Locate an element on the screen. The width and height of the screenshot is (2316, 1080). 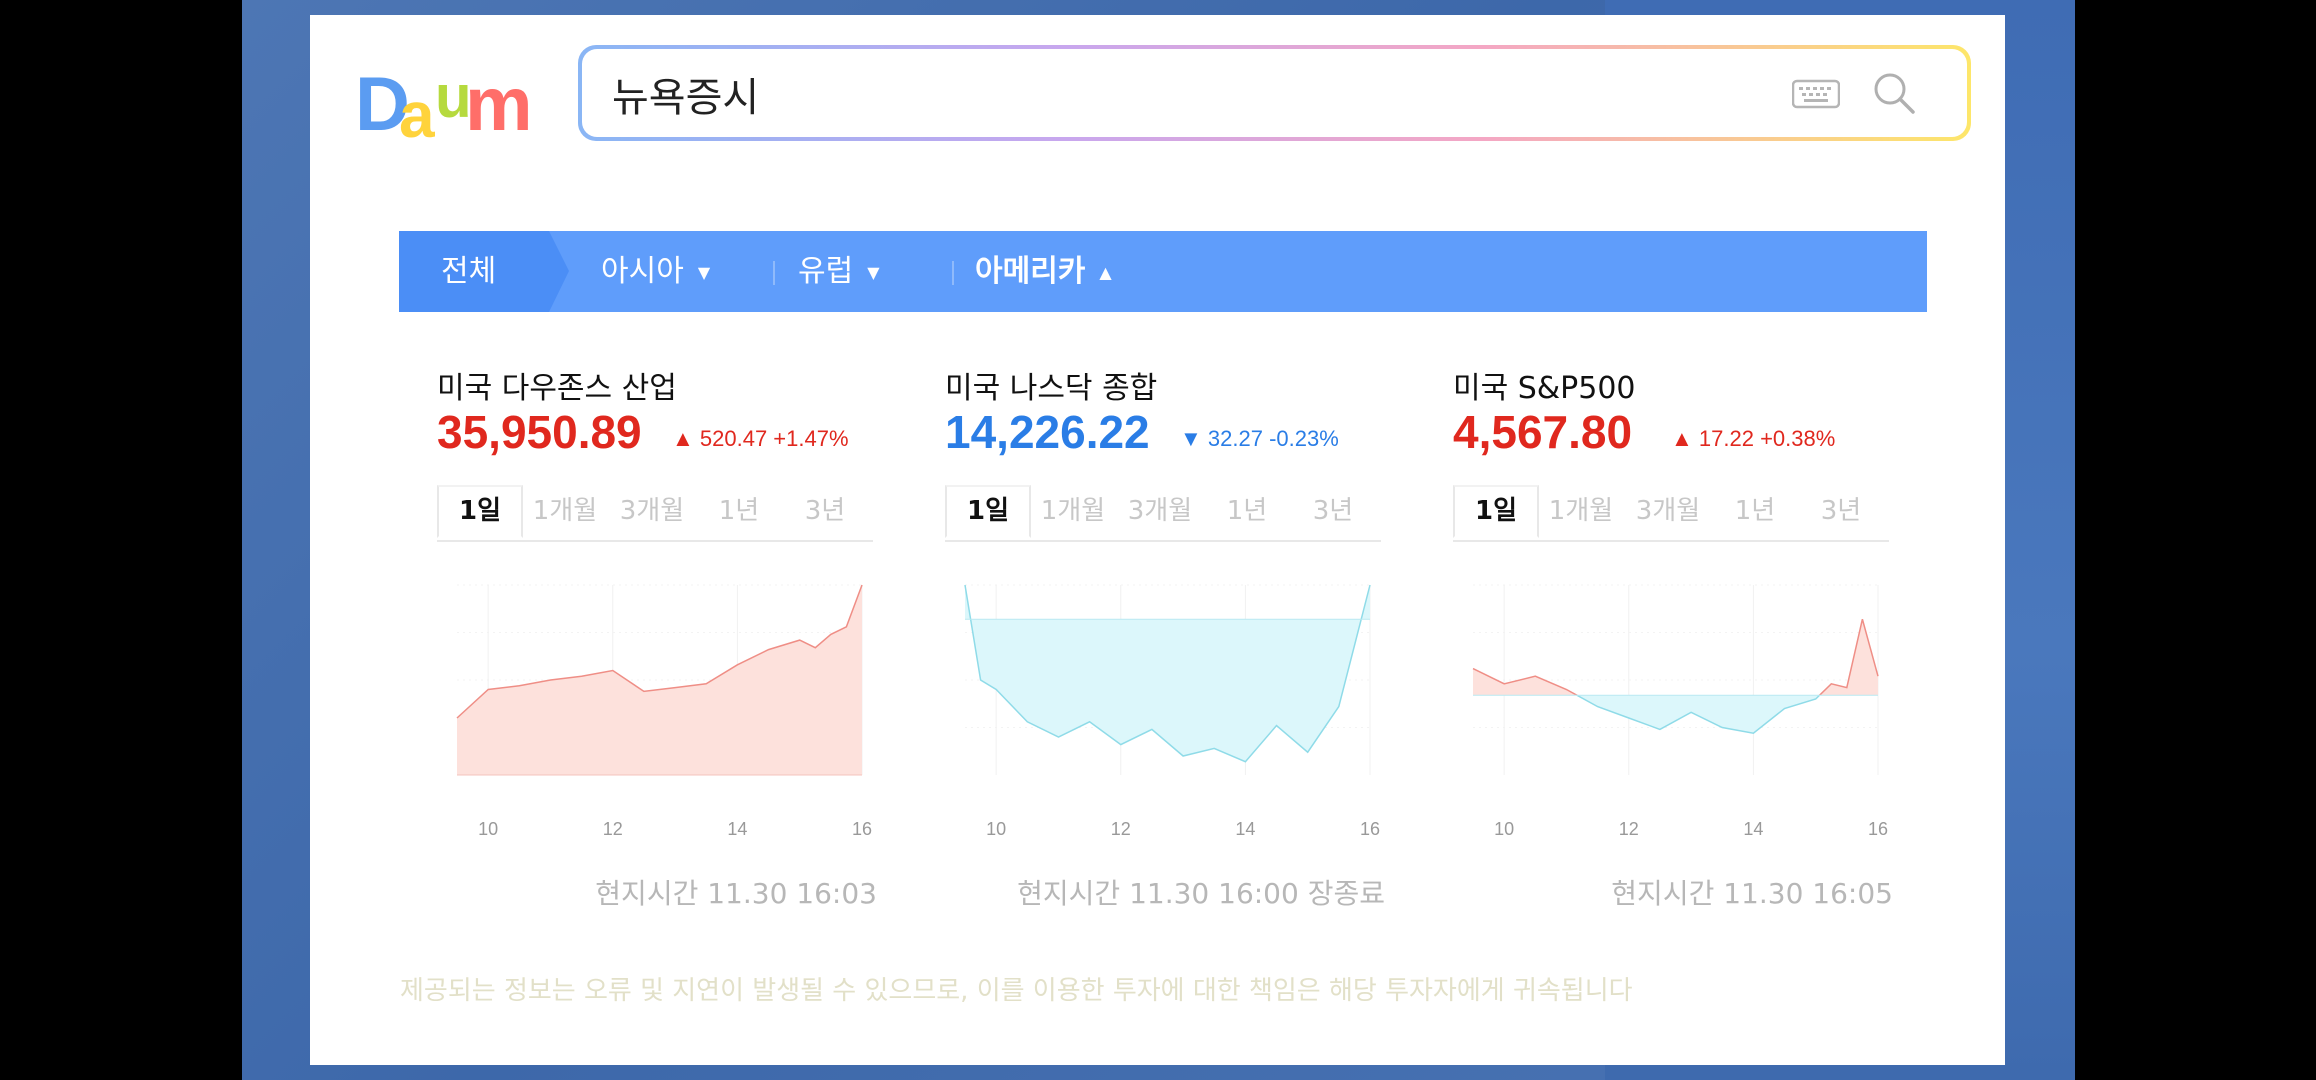
tab-europe: 유럽 ▼ is located at coordinates (839, 271).